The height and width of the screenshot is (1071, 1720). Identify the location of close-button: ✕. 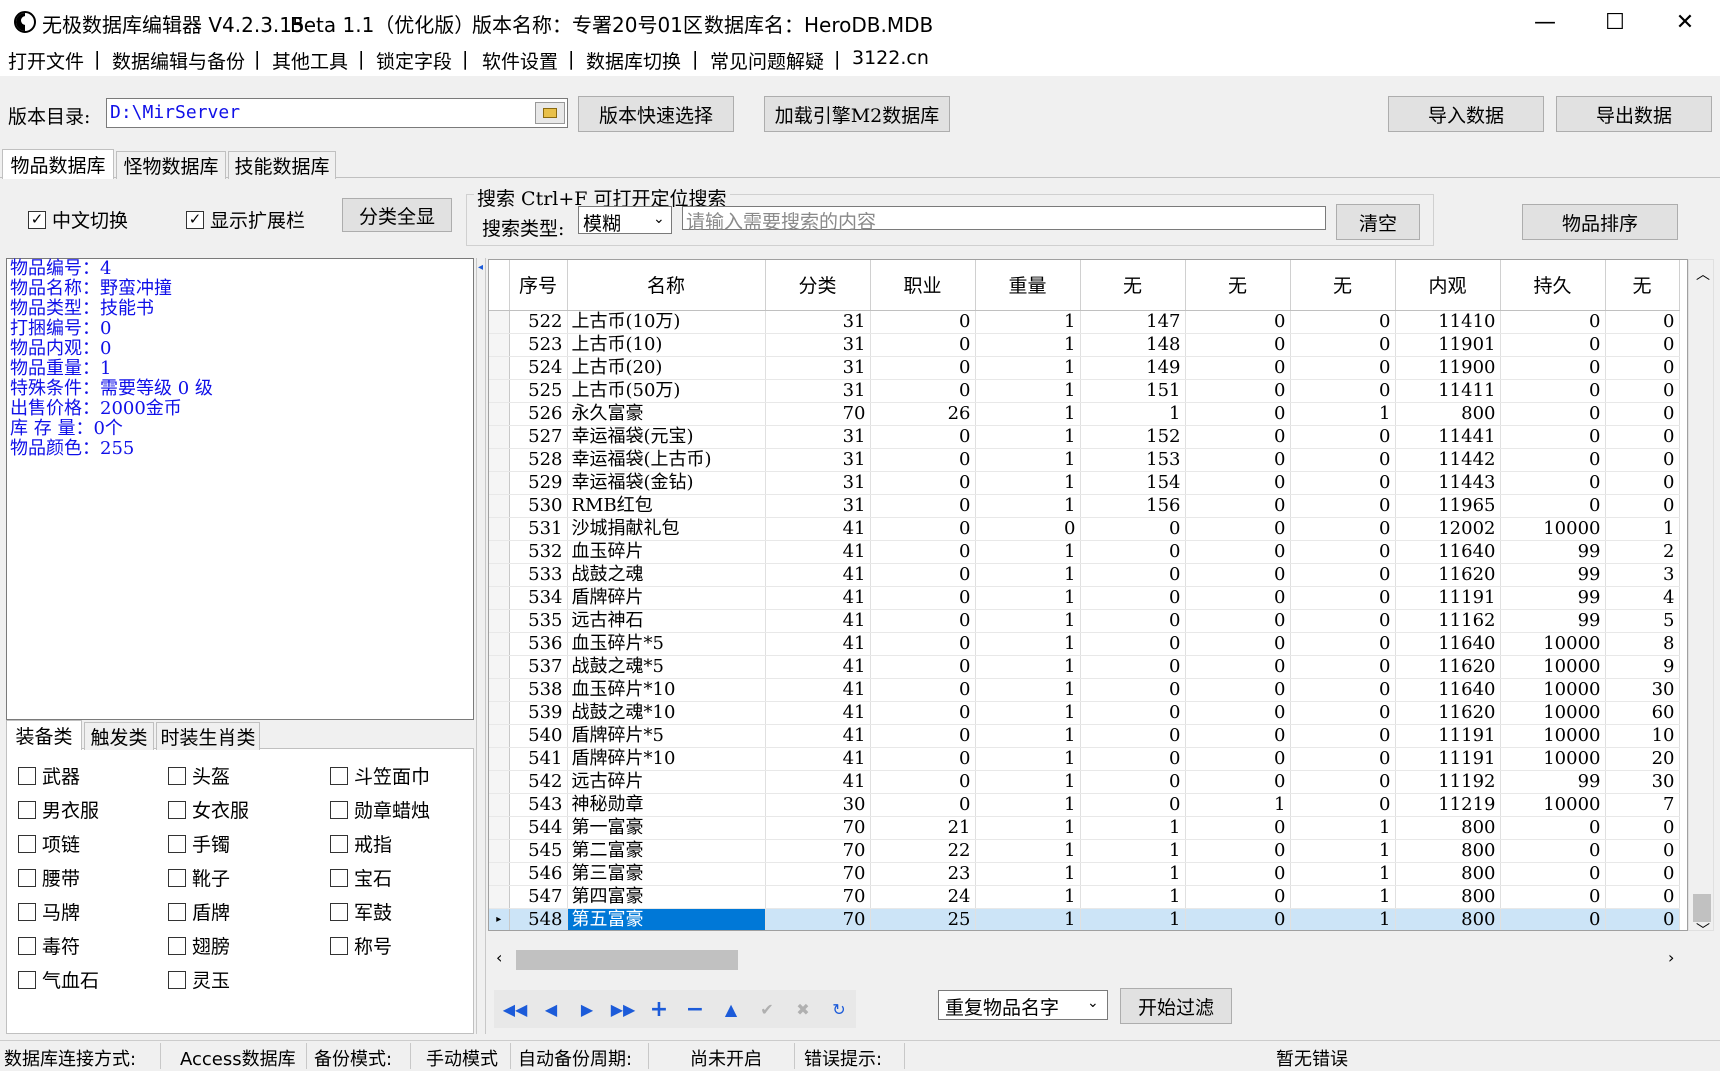
(1685, 22).